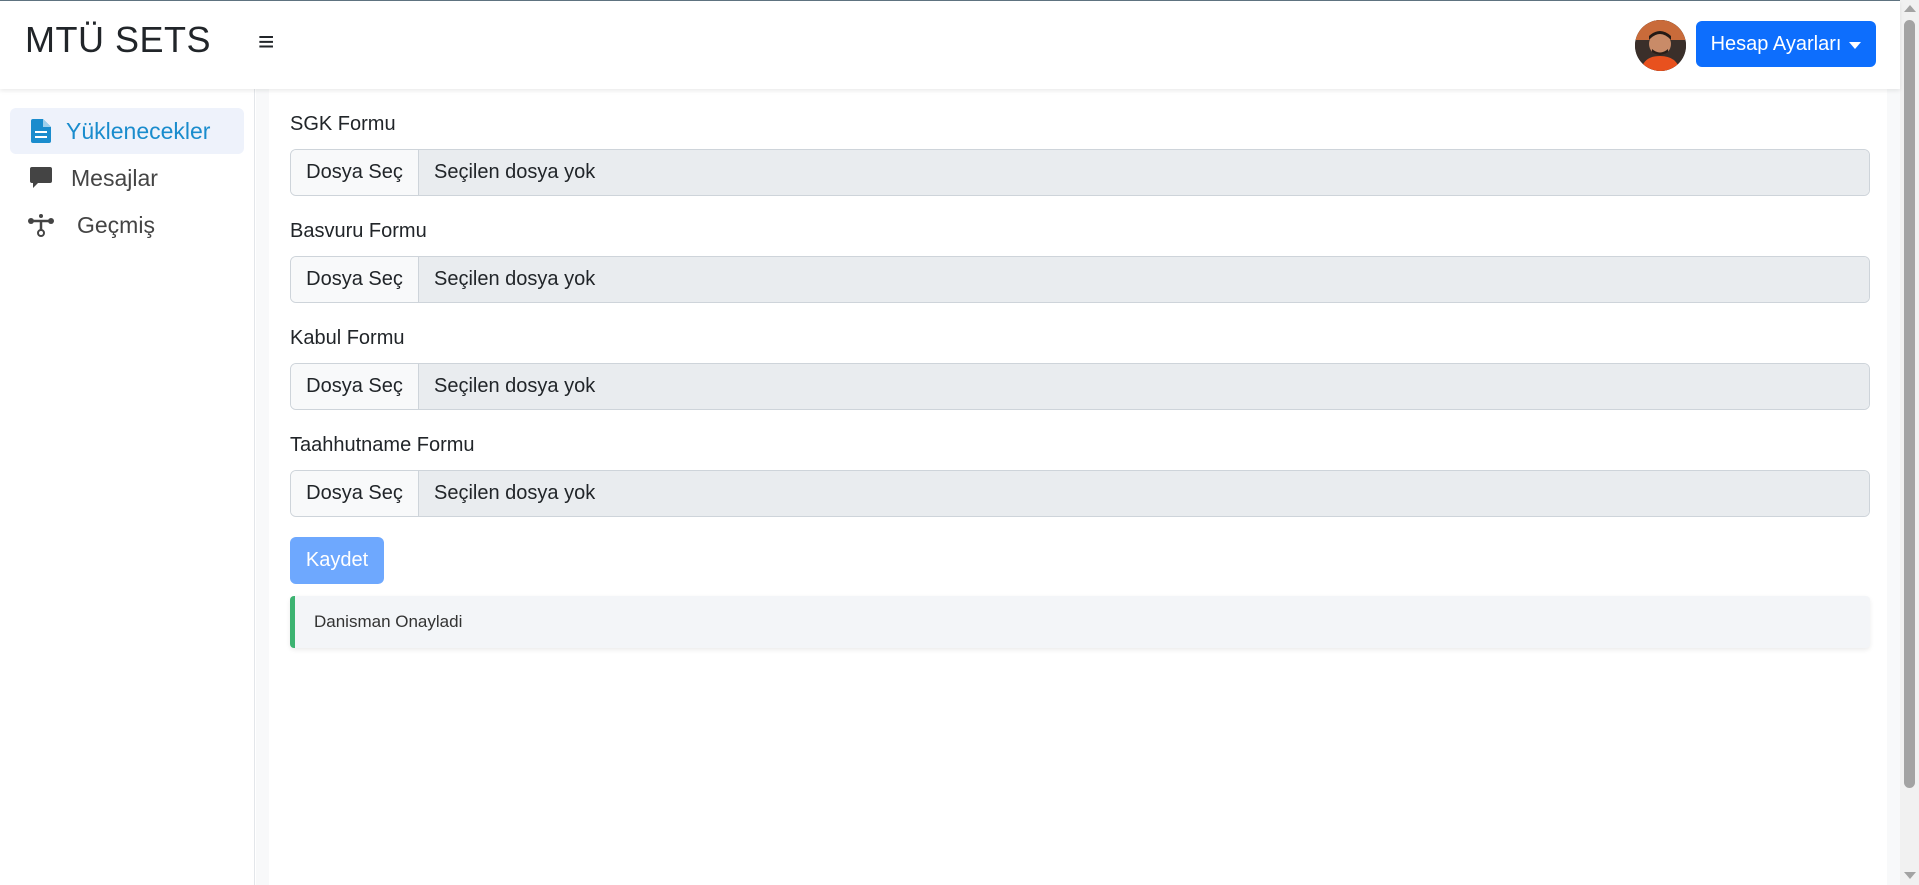 The image size is (1919, 885). Describe the element at coordinates (271, 42) in the screenshot. I see `hamburger-icon: ≡` at that location.